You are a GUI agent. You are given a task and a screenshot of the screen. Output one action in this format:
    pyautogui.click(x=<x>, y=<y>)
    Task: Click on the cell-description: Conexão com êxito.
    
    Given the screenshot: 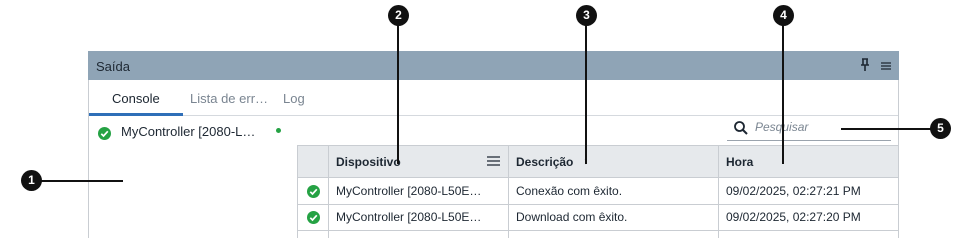 What is the action you would take?
    pyautogui.click(x=569, y=191)
    